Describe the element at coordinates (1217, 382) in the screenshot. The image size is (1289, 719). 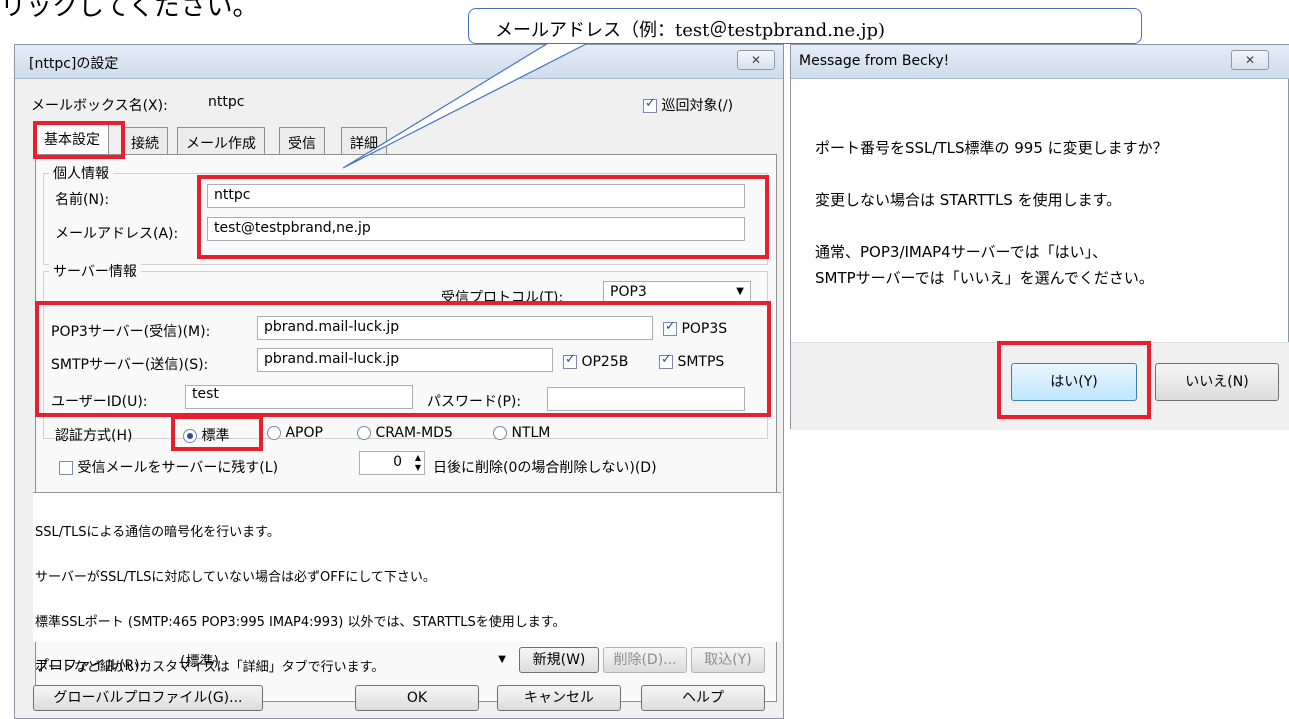
I see `no-button: いいえ(N)` at that location.